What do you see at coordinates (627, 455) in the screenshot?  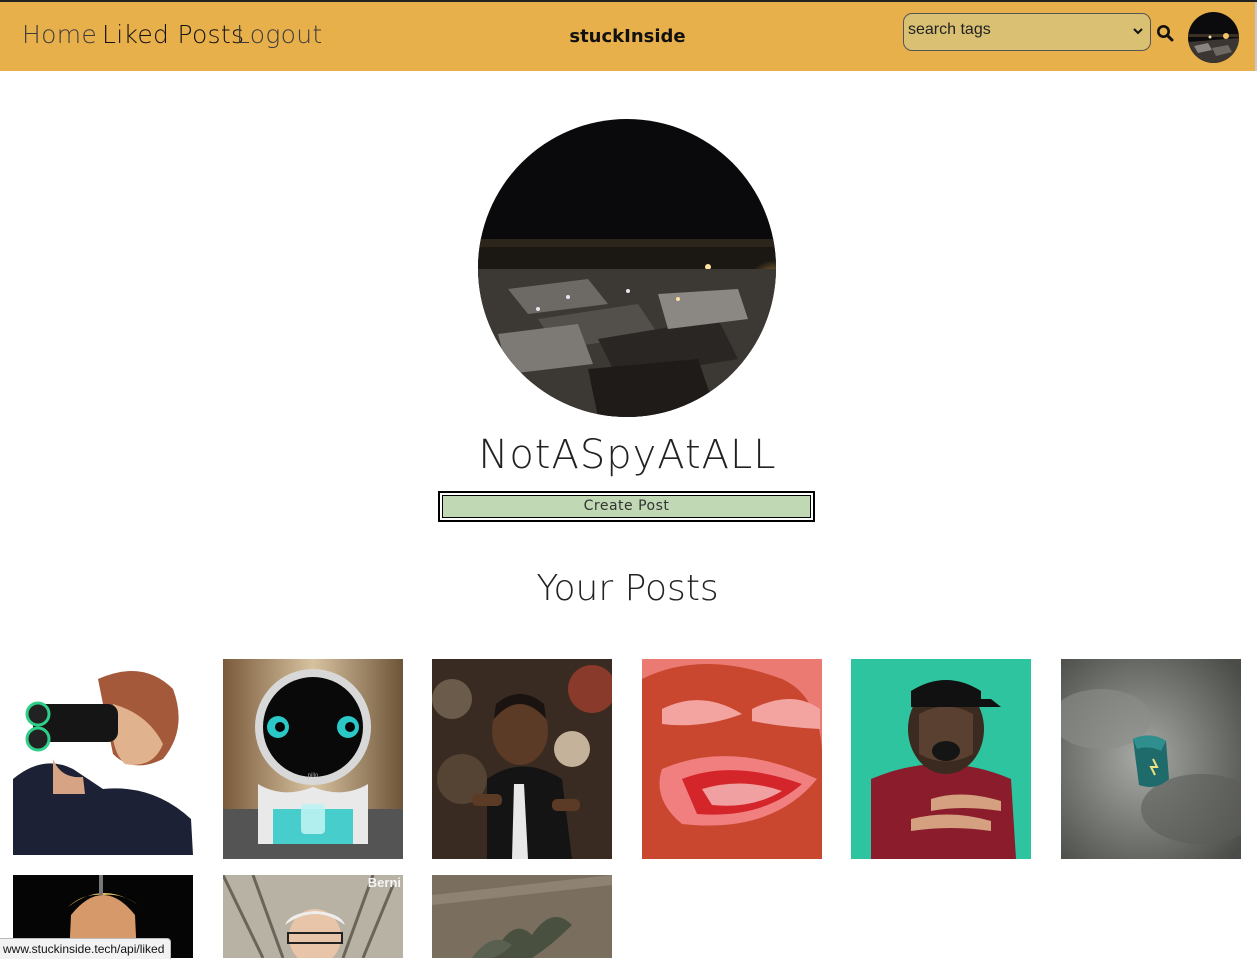 I see `profile-username: NotASpyAtALL` at bounding box center [627, 455].